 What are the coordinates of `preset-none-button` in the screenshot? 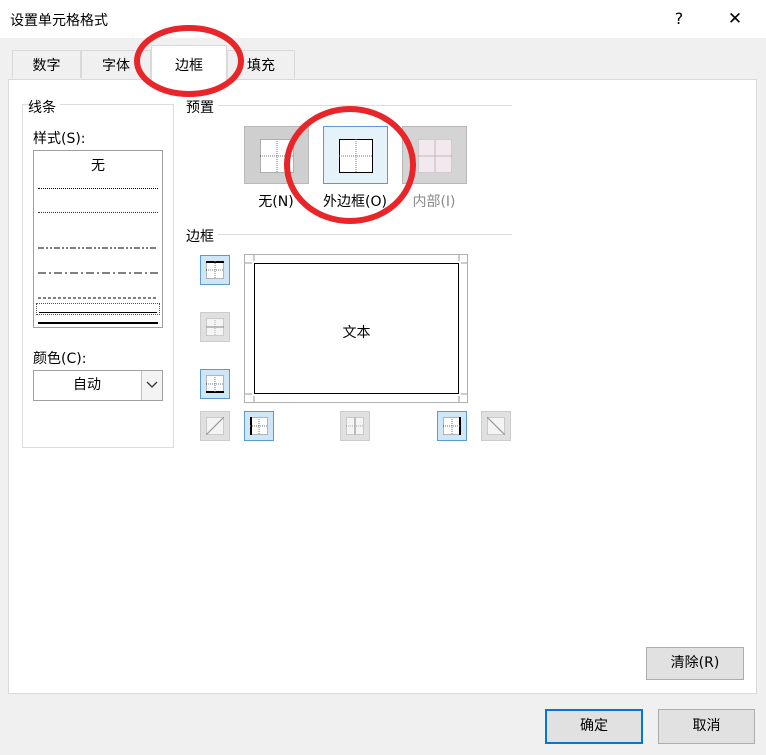 It's located at (276, 155).